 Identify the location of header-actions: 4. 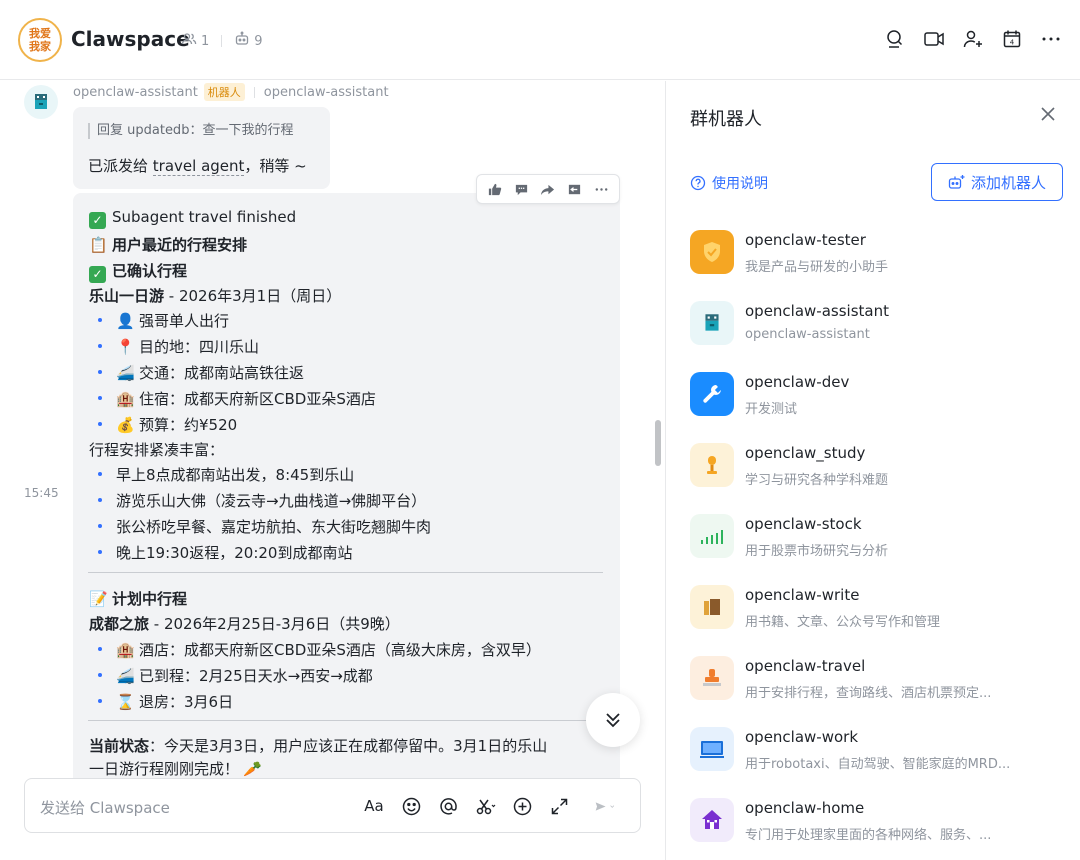
(973, 39).